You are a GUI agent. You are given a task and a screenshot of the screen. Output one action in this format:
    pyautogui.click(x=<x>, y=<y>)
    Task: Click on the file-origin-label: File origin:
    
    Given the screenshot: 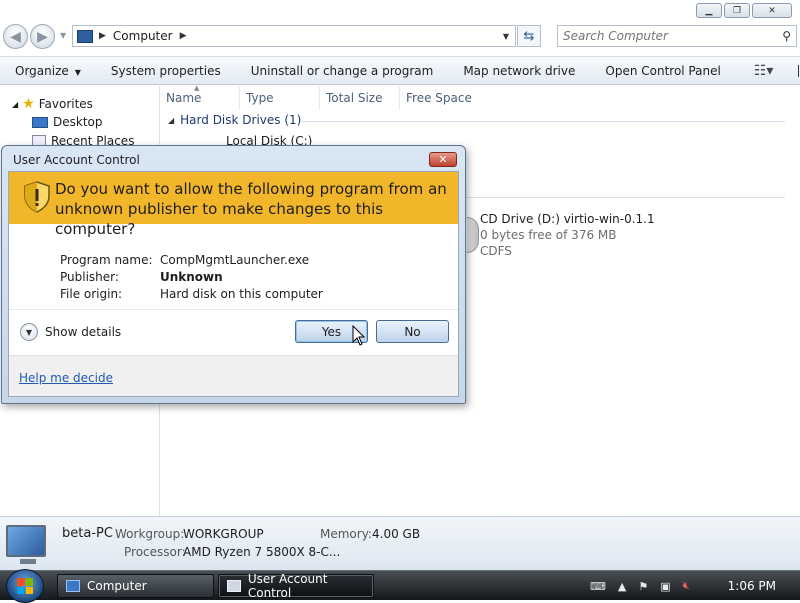 What is the action you would take?
    pyautogui.click(x=91, y=294)
    